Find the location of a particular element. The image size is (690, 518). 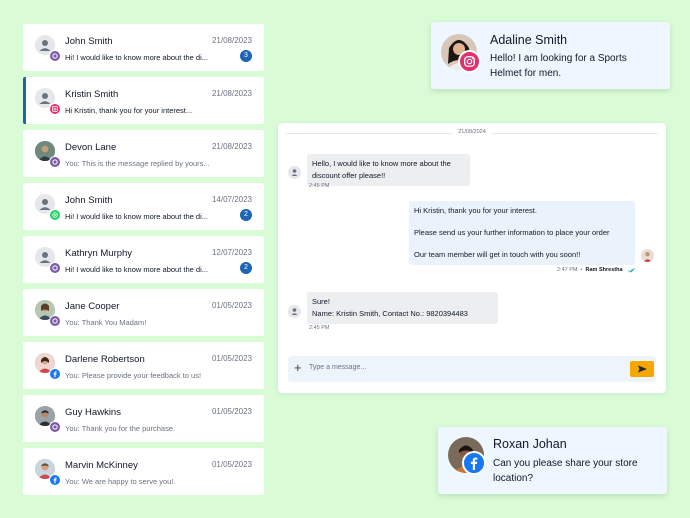

sender-name: Ram Shrestha is located at coordinates (604, 270).